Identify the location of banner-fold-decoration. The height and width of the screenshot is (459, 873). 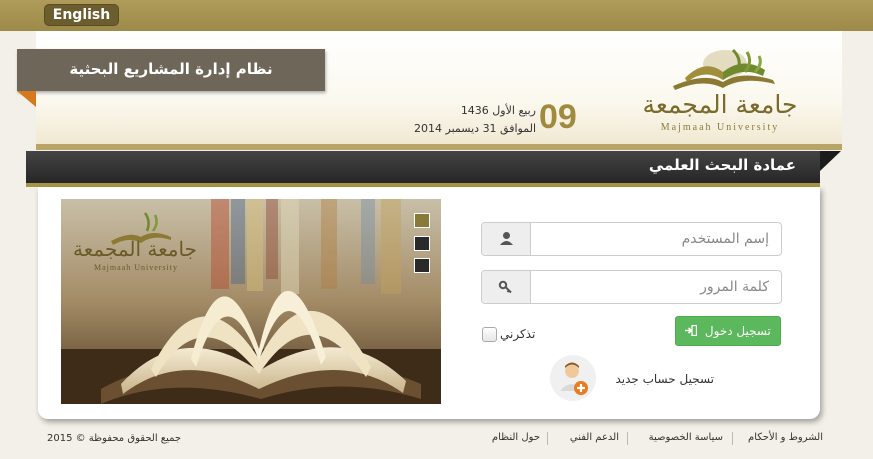
(26, 99).